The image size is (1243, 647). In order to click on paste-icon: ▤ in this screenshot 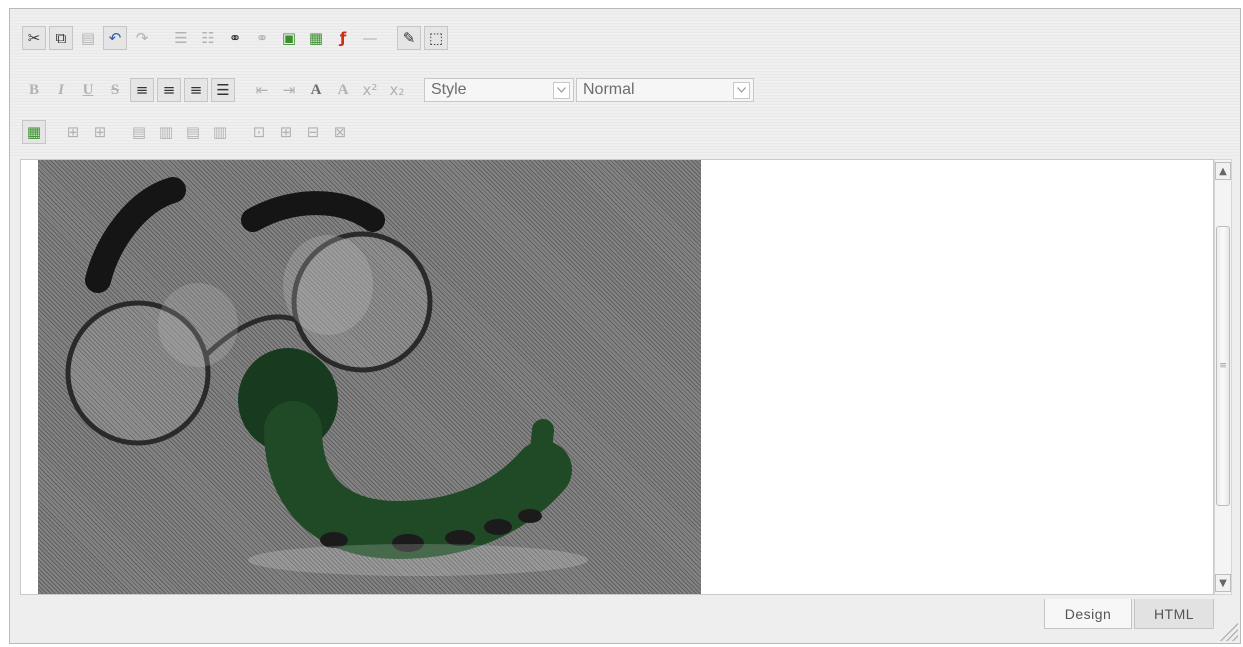, I will do `click(88, 38)`.